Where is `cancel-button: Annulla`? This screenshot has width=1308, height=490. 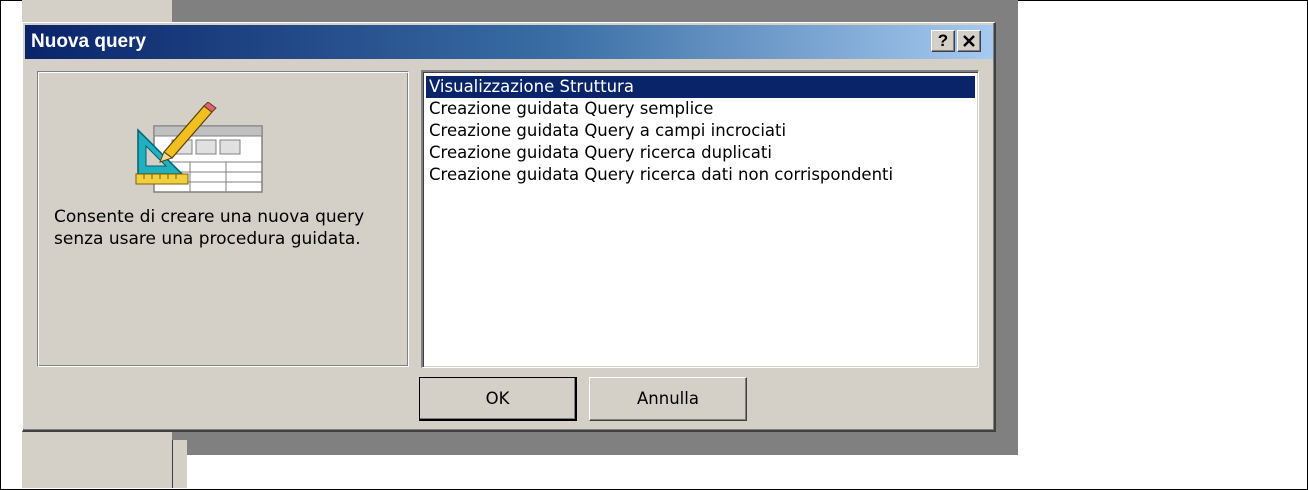 cancel-button: Annulla is located at coordinates (668, 399).